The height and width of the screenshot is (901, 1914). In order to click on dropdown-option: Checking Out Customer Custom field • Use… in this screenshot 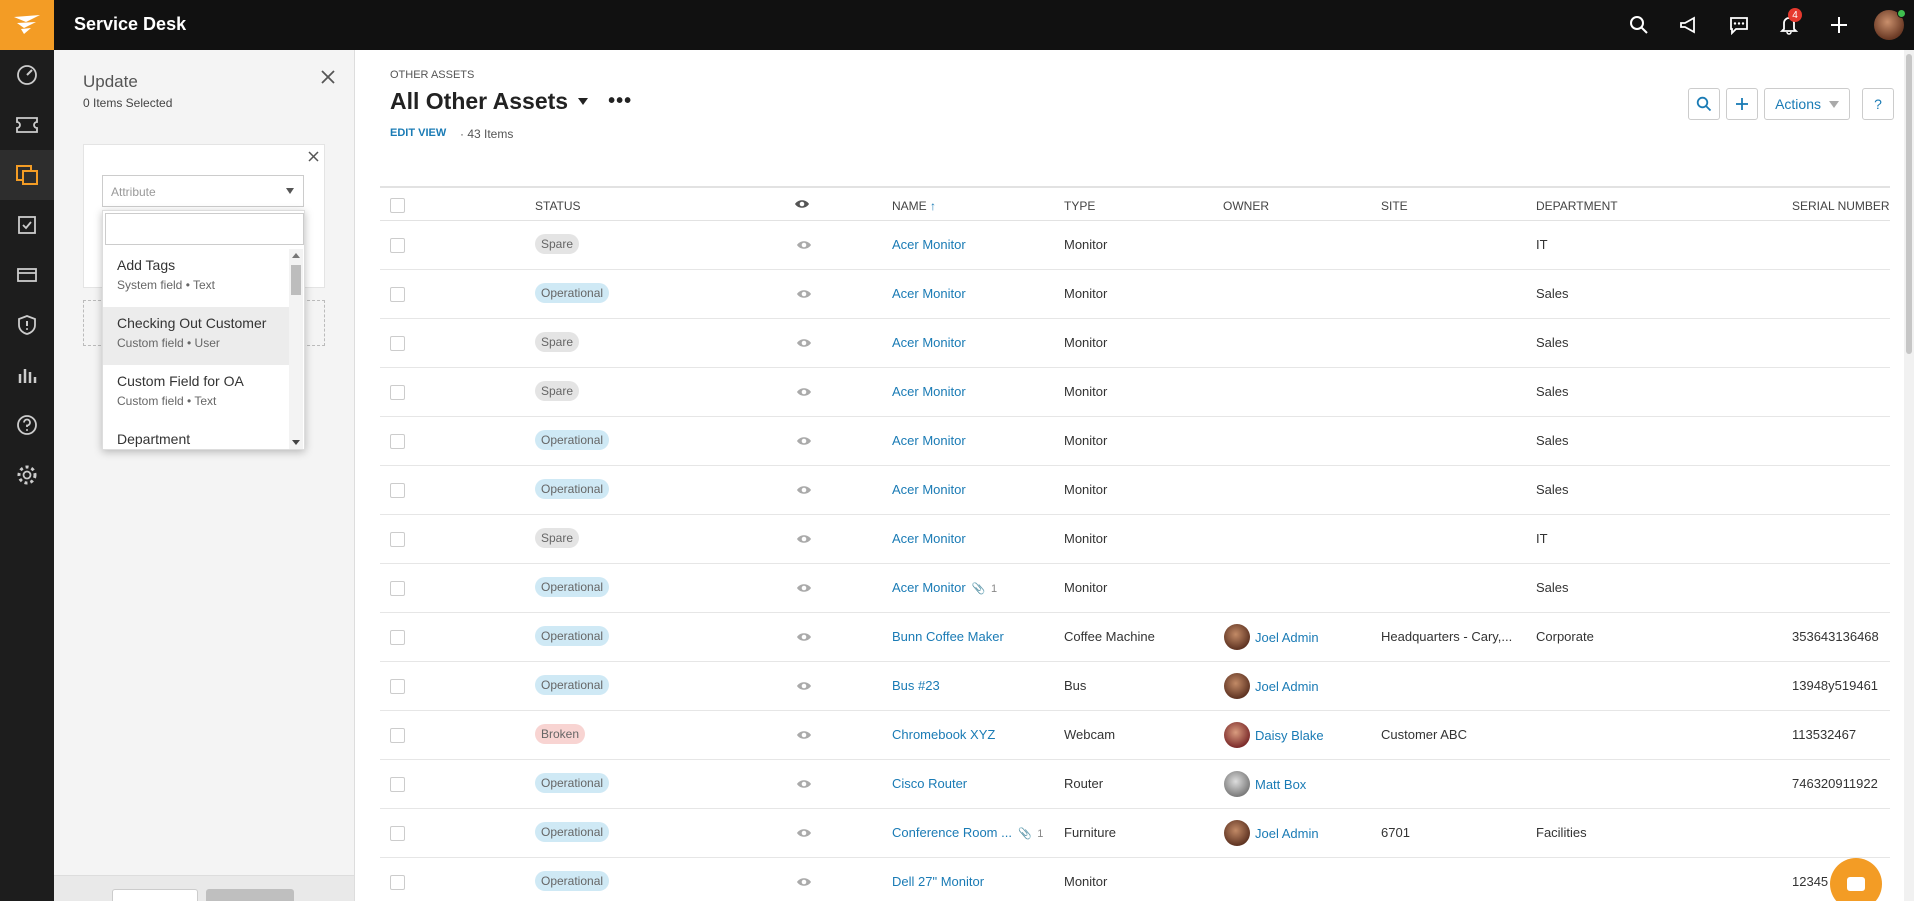, I will do `click(196, 336)`.